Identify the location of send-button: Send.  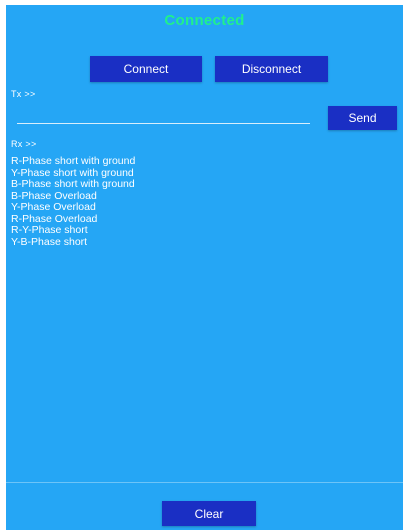
(362, 118).